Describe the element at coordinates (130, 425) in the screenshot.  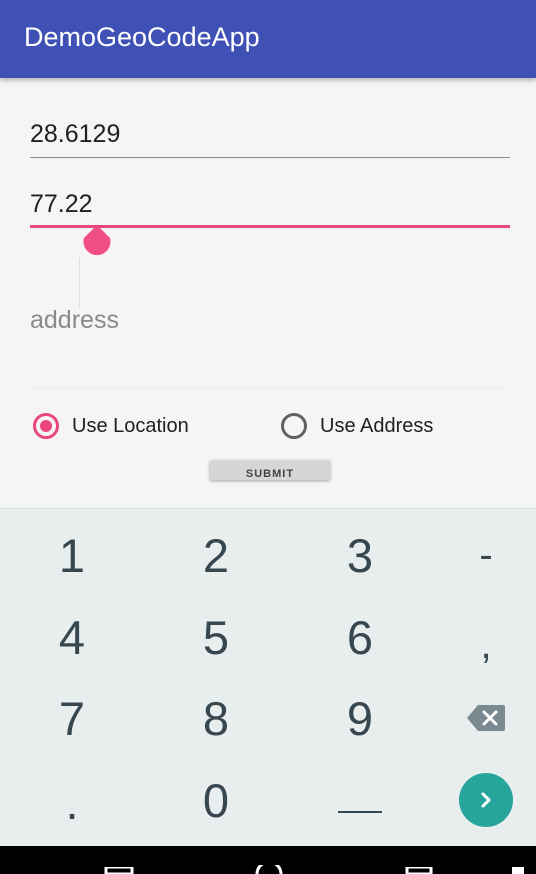
I see `radio-label-use-location: Use Location` at that location.